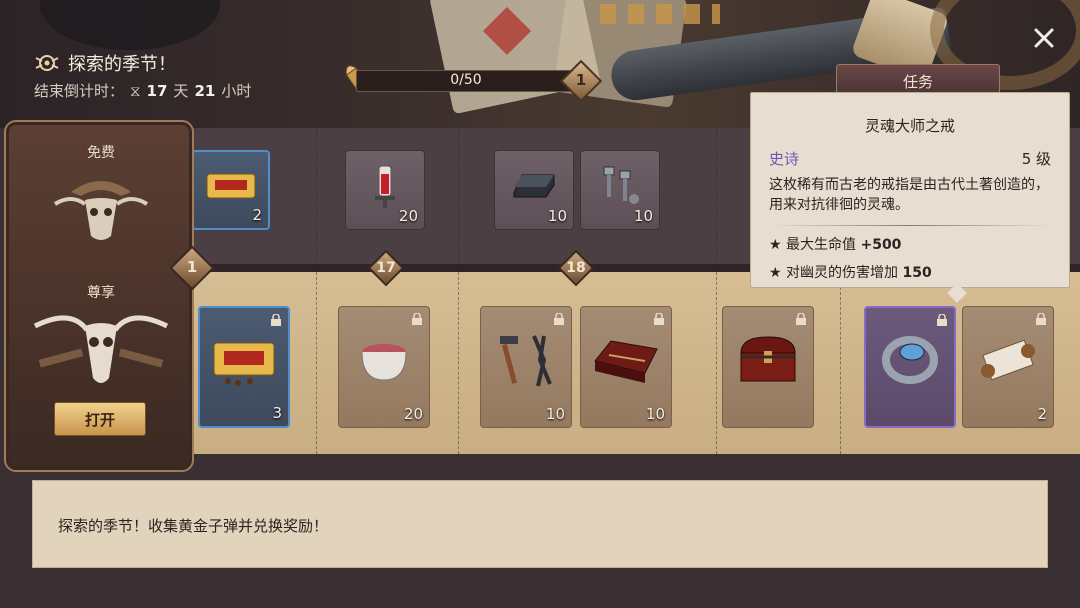  What do you see at coordinates (101, 210) in the screenshot?
I see `cattle-skull-with-hat-icon` at bounding box center [101, 210].